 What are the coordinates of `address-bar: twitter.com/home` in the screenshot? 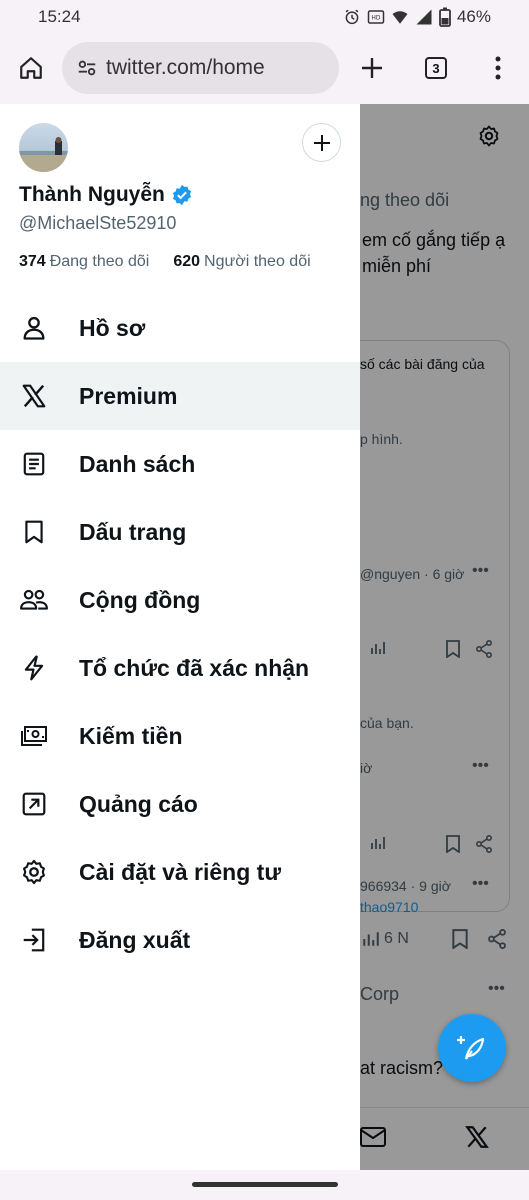 It's located at (200, 68).